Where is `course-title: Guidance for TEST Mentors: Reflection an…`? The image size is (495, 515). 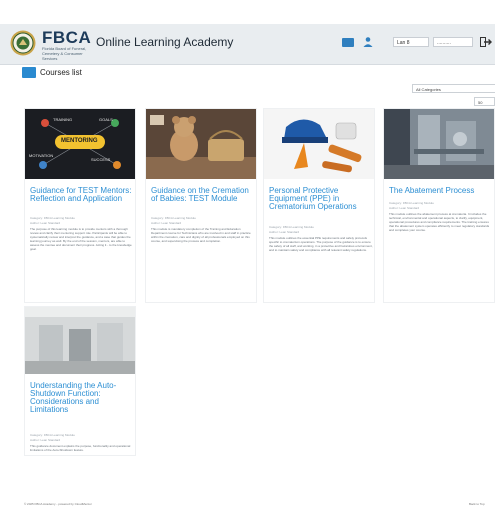
course-title: Guidance for TEST Mentors: Reflection an… is located at coordinates (82, 195).